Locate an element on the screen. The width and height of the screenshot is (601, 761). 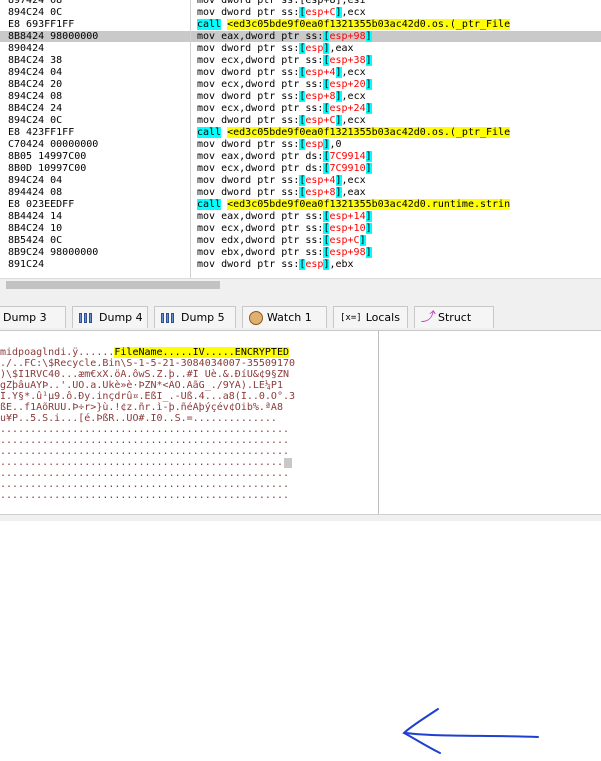
opcode-bytes: C70424 00000000 is located at coordinates (53, 144).